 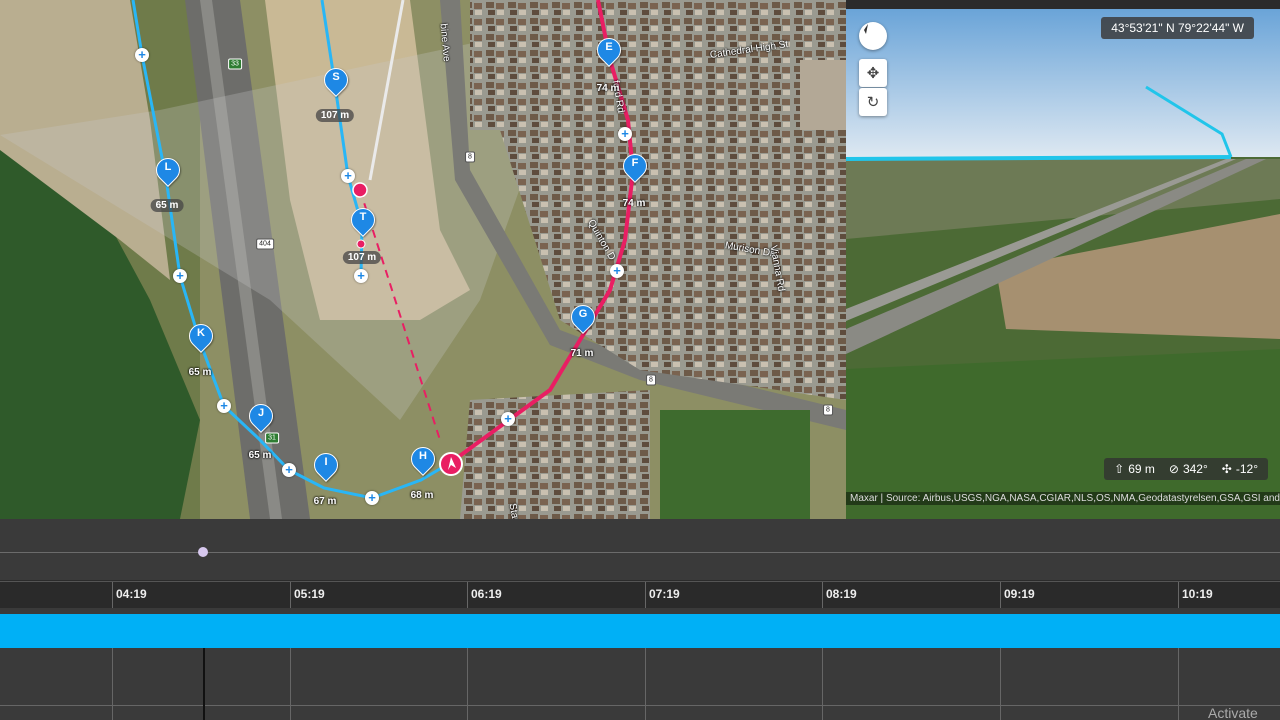 I want to click on waypoint-marker: G, so click(x=583, y=318).